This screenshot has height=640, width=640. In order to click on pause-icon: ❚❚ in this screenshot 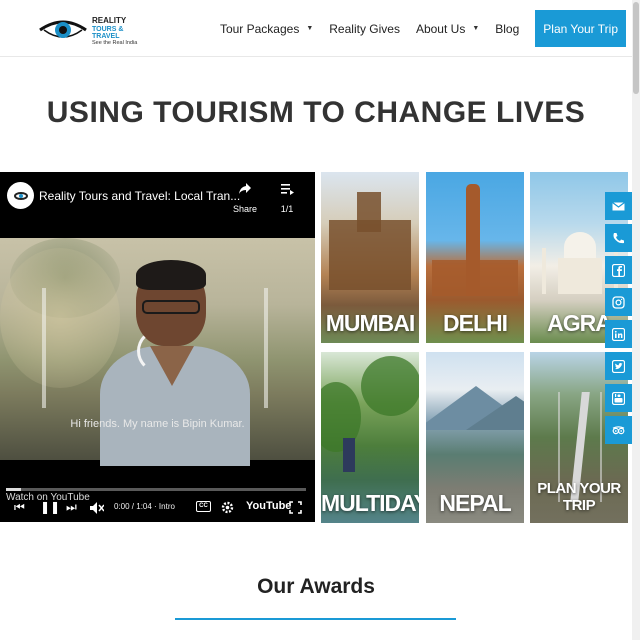, I will do `click(50, 507)`.